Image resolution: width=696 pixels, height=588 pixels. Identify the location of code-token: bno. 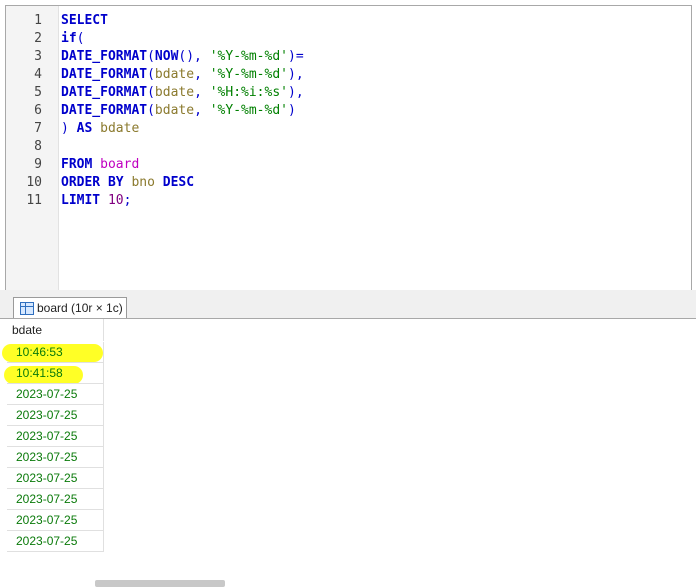
(143, 182).